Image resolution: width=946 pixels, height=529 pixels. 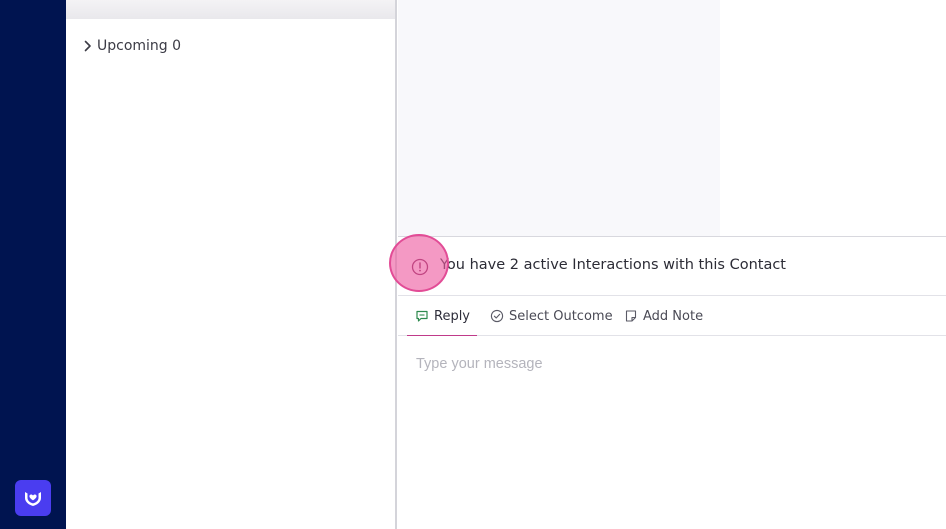 What do you see at coordinates (561, 316) in the screenshot?
I see `tab-select-outcome-label: Select Outcome` at bounding box center [561, 316].